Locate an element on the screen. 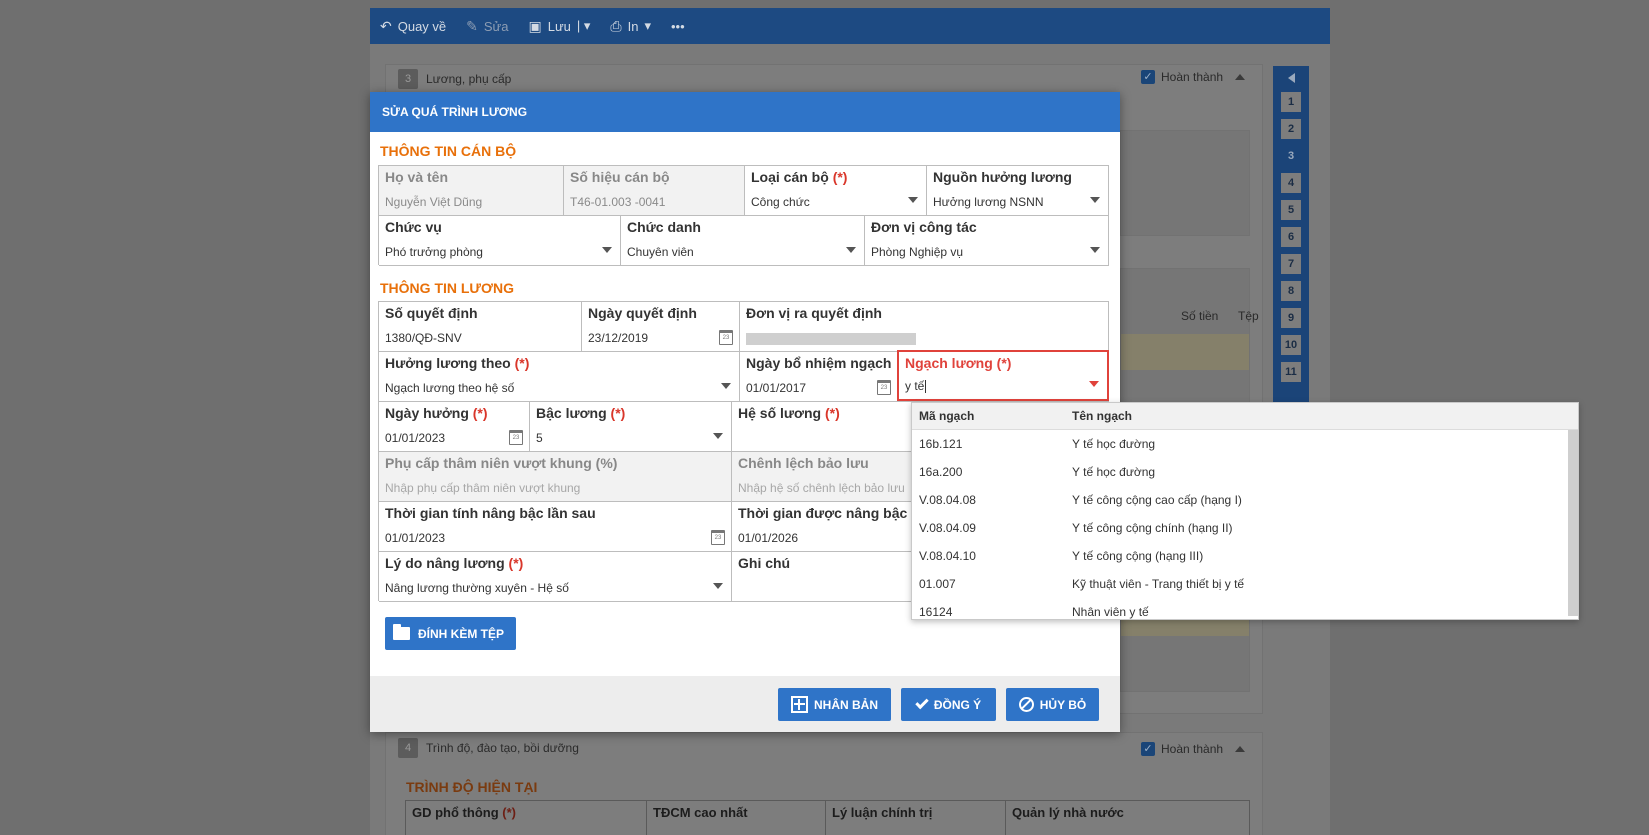  nav-item-9: 9 is located at coordinates (1291, 318).